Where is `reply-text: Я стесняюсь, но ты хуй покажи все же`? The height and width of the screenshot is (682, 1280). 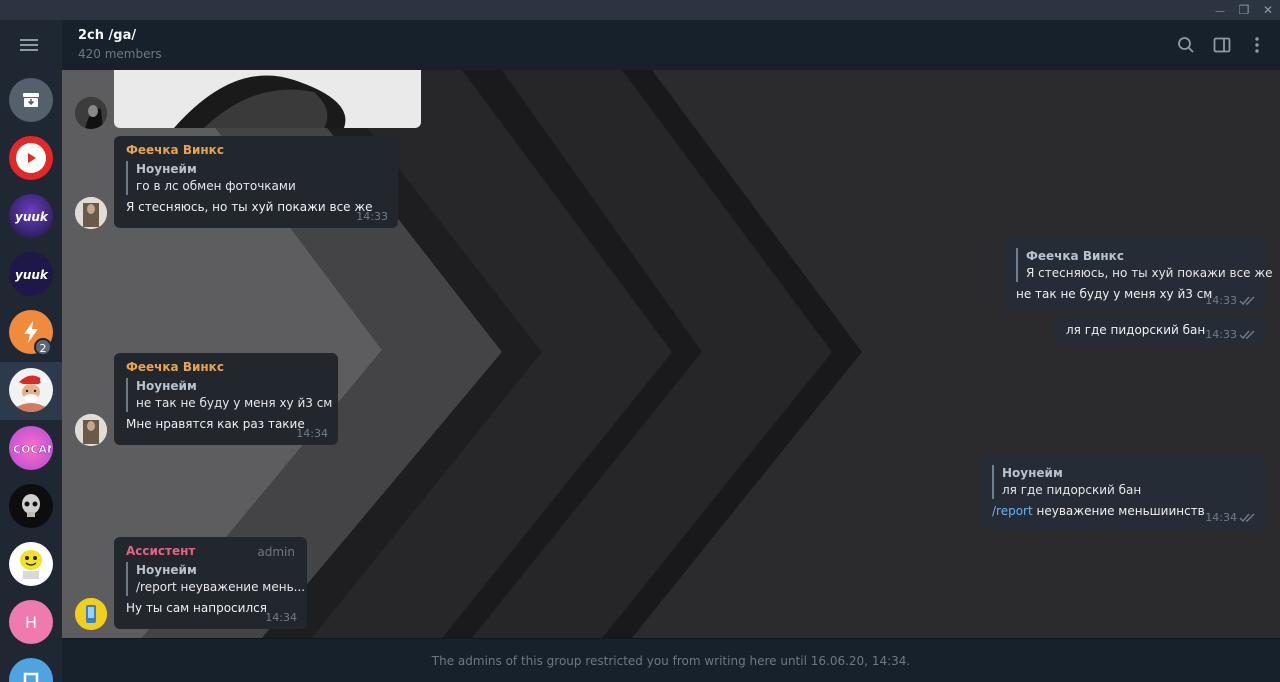 reply-text: Я стесняюсь, но ты хуй покажи все же is located at coordinates (1149, 273).